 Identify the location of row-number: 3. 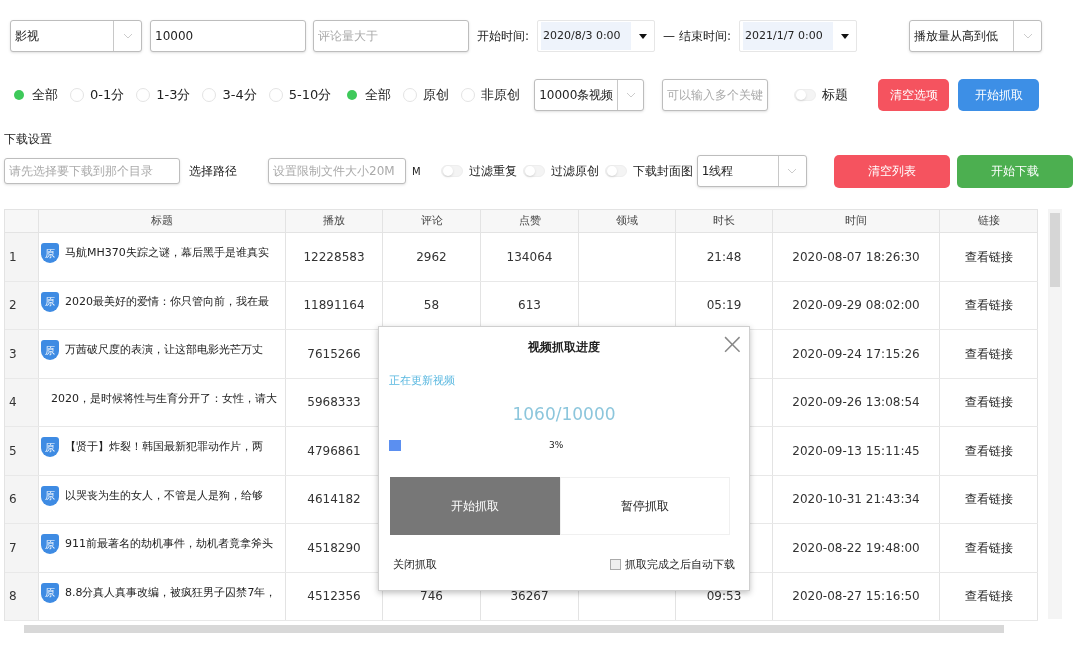
(22, 354).